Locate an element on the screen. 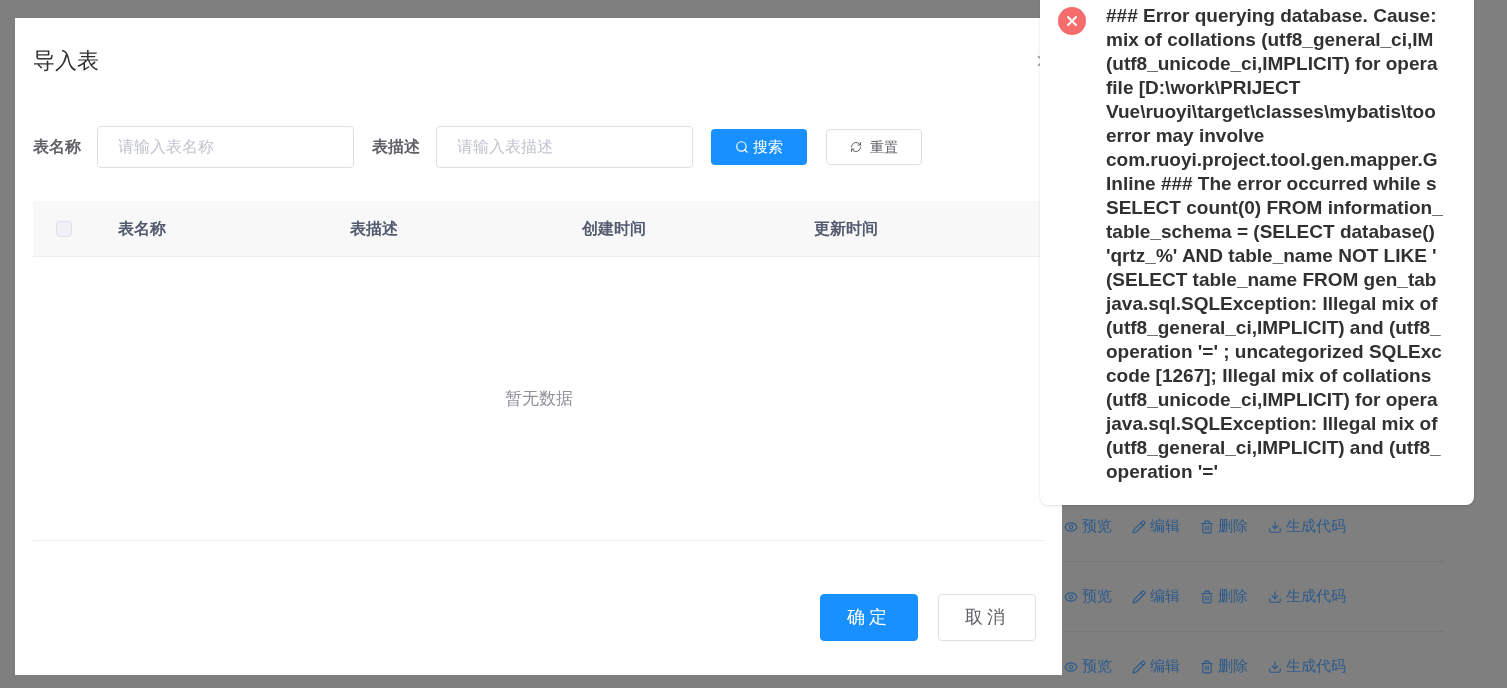  search-button: 搜索 is located at coordinates (759, 147).